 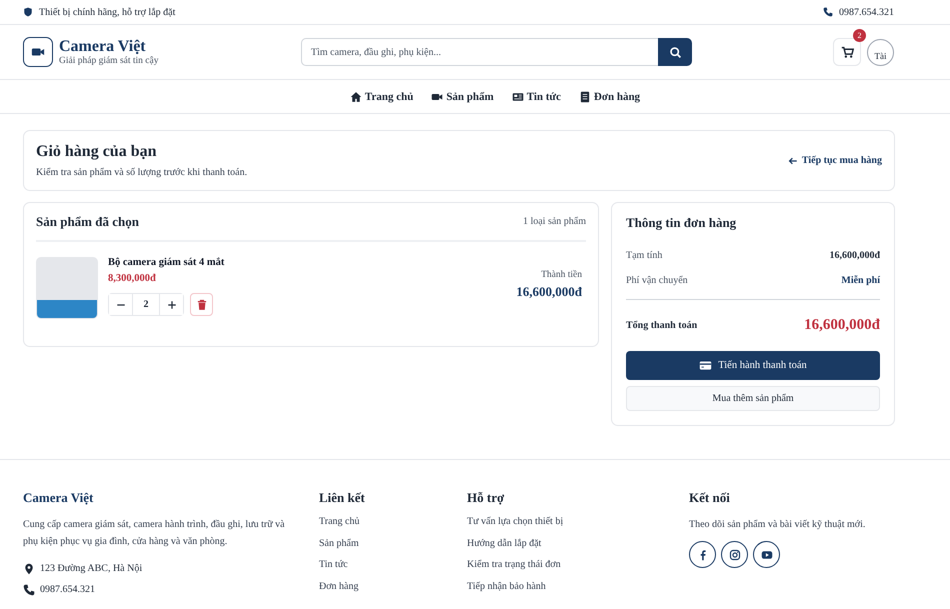 What do you see at coordinates (705, 365) in the screenshot?
I see `credit-card-icon` at bounding box center [705, 365].